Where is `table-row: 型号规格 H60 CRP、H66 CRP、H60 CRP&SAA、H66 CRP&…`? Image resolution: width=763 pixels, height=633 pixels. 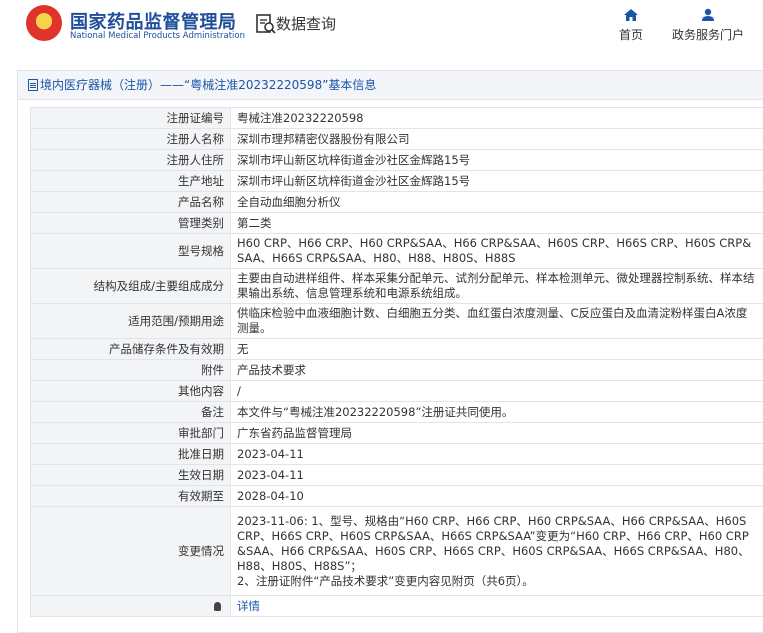 table-row: 型号规格 H60 CRP、H66 CRP、H60 CRP&SAA、H66 CRP&… is located at coordinates (396, 251).